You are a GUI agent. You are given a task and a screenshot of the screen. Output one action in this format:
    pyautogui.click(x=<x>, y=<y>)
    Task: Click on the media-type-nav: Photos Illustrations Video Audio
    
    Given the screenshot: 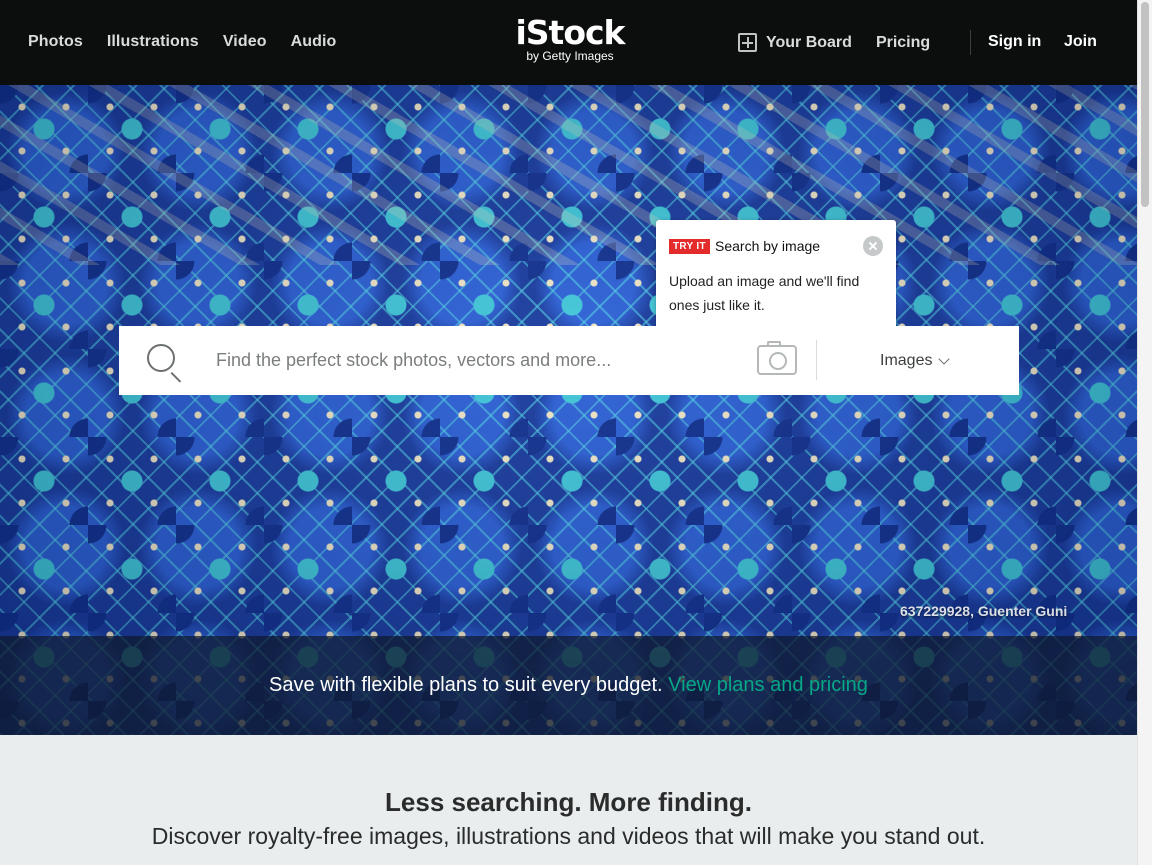 What is the action you would take?
    pyautogui.click(x=194, y=42)
    